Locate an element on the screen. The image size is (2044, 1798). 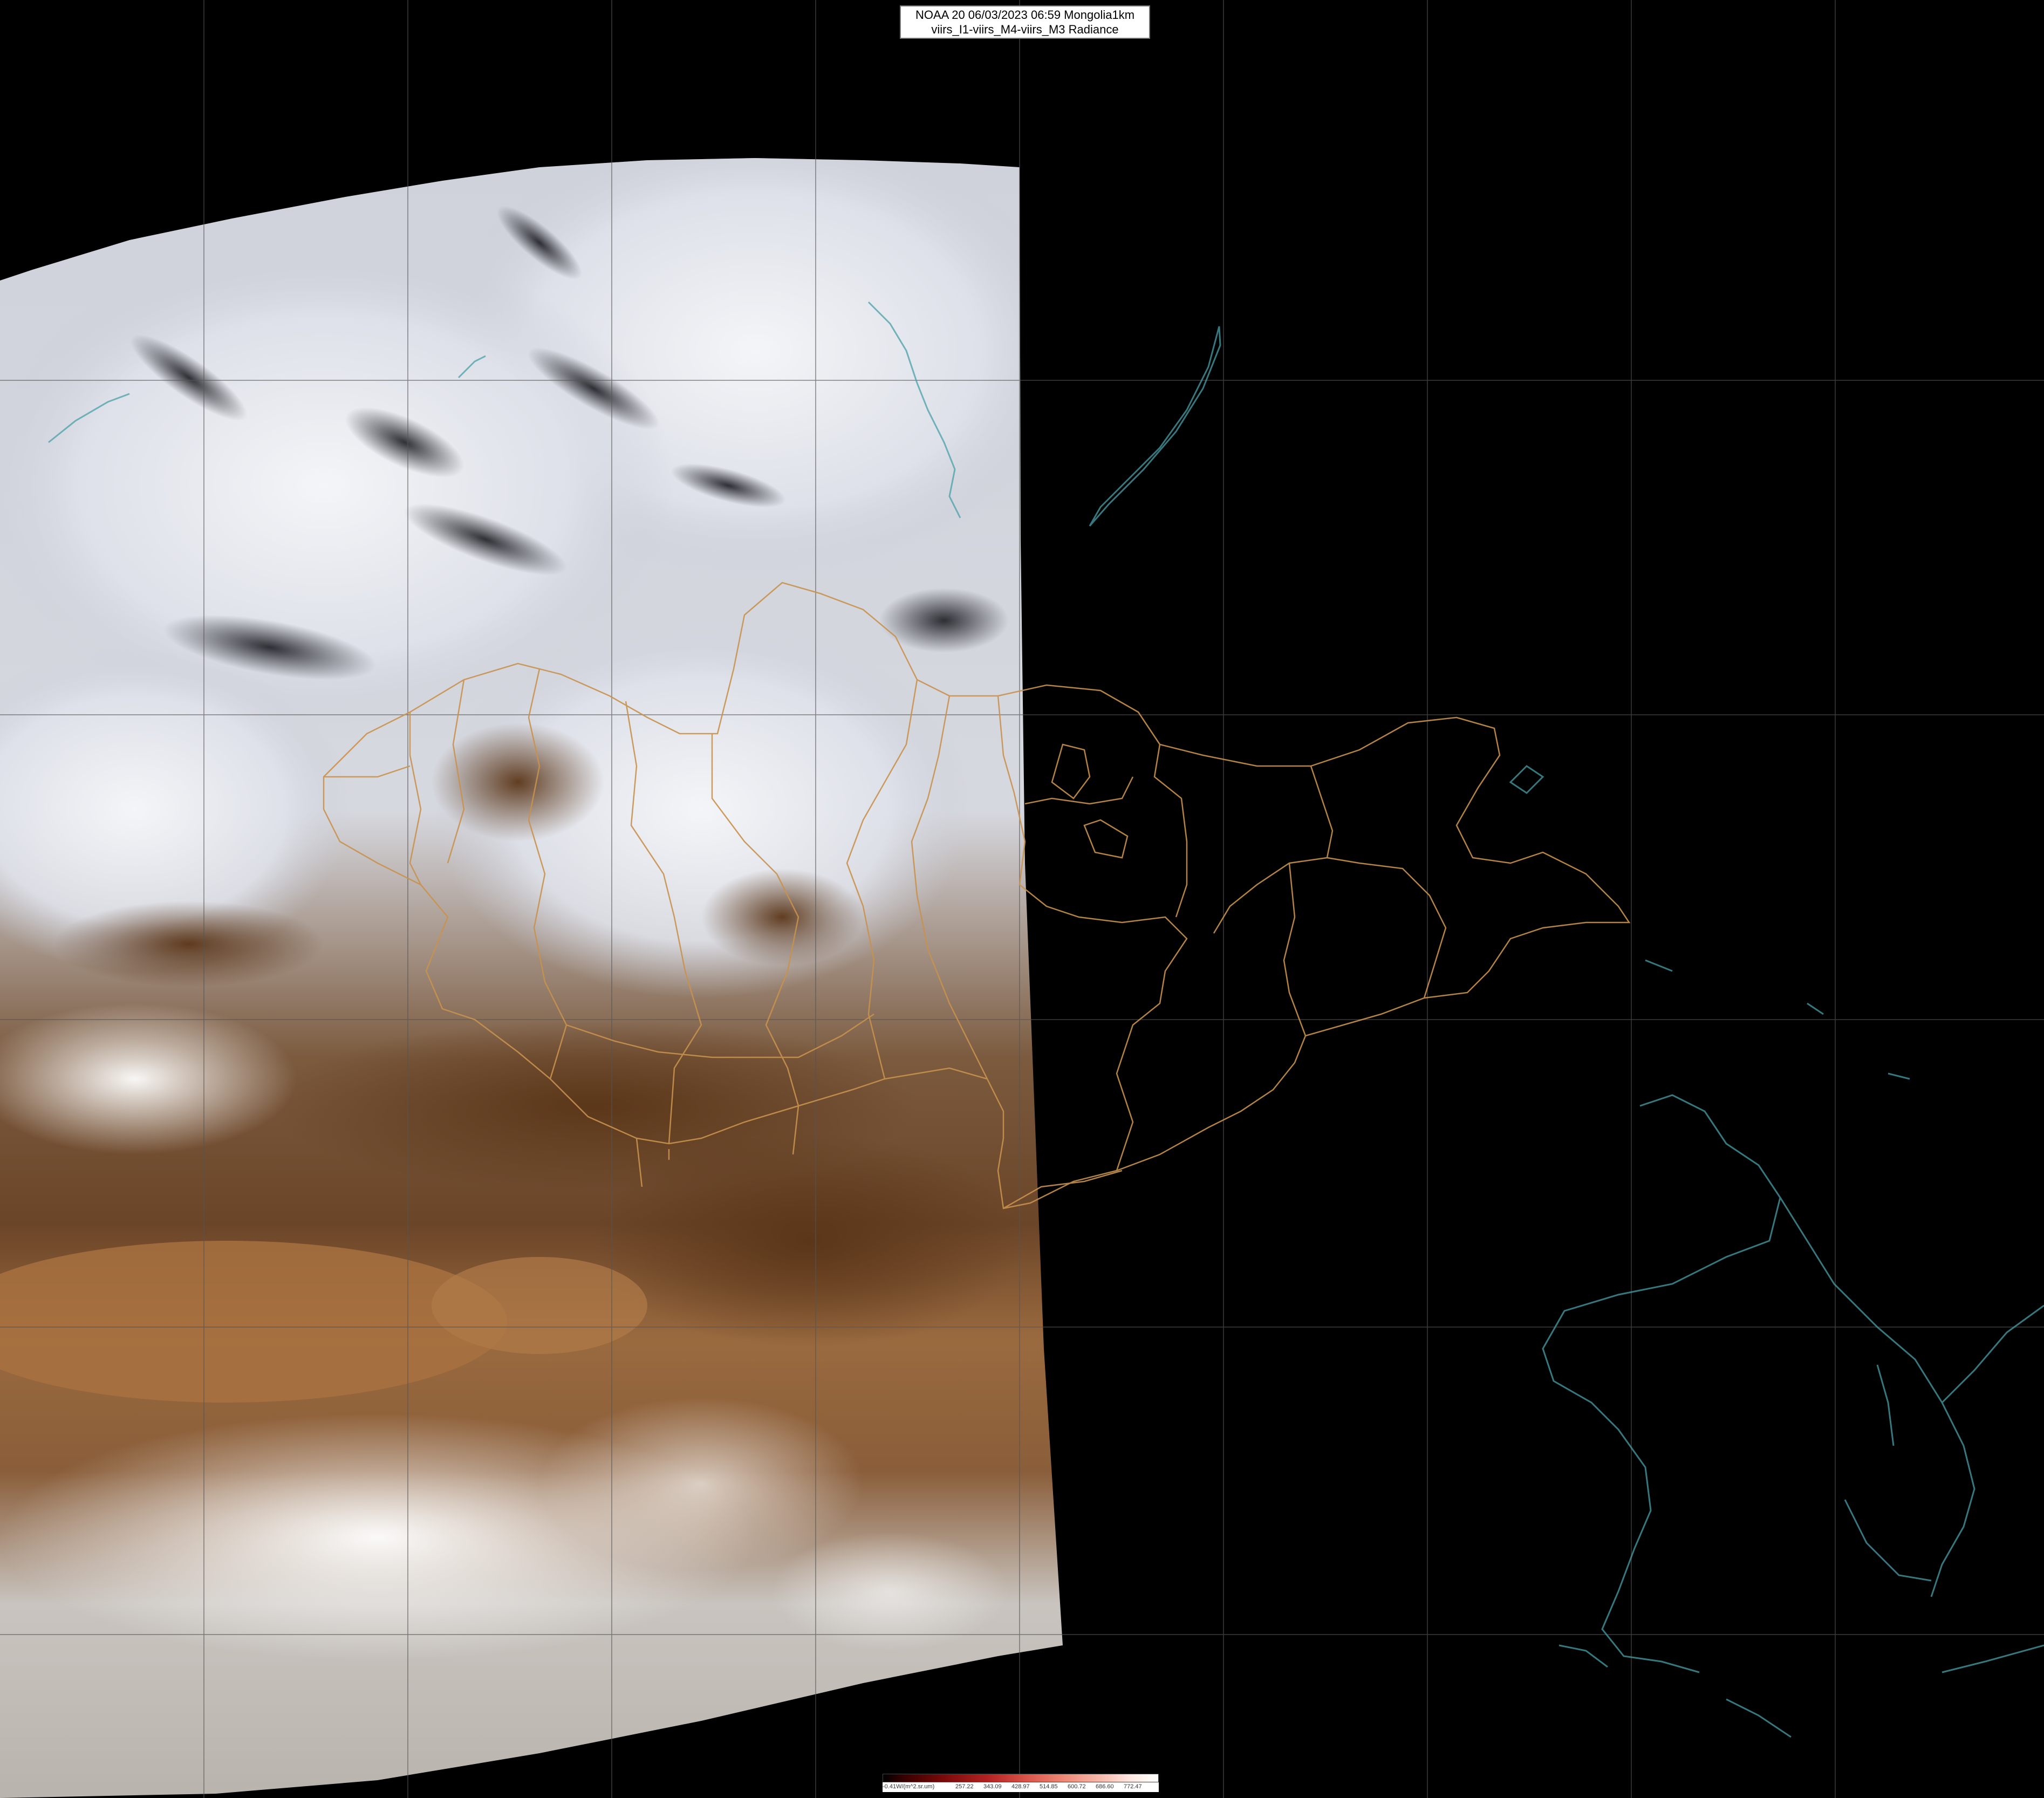
legend-color-bar is located at coordinates (1021, 1778).